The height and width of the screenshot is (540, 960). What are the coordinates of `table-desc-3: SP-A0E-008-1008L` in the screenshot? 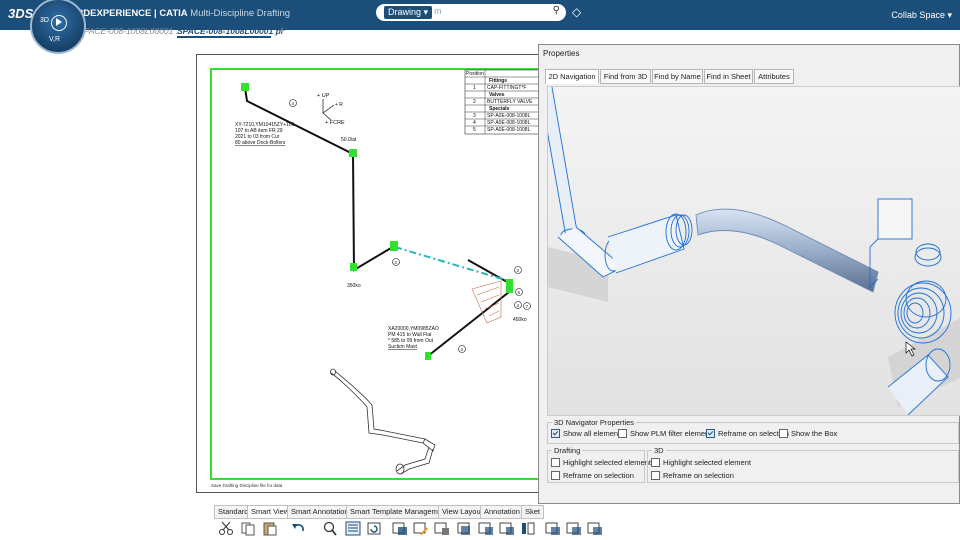 It's located at (509, 116).